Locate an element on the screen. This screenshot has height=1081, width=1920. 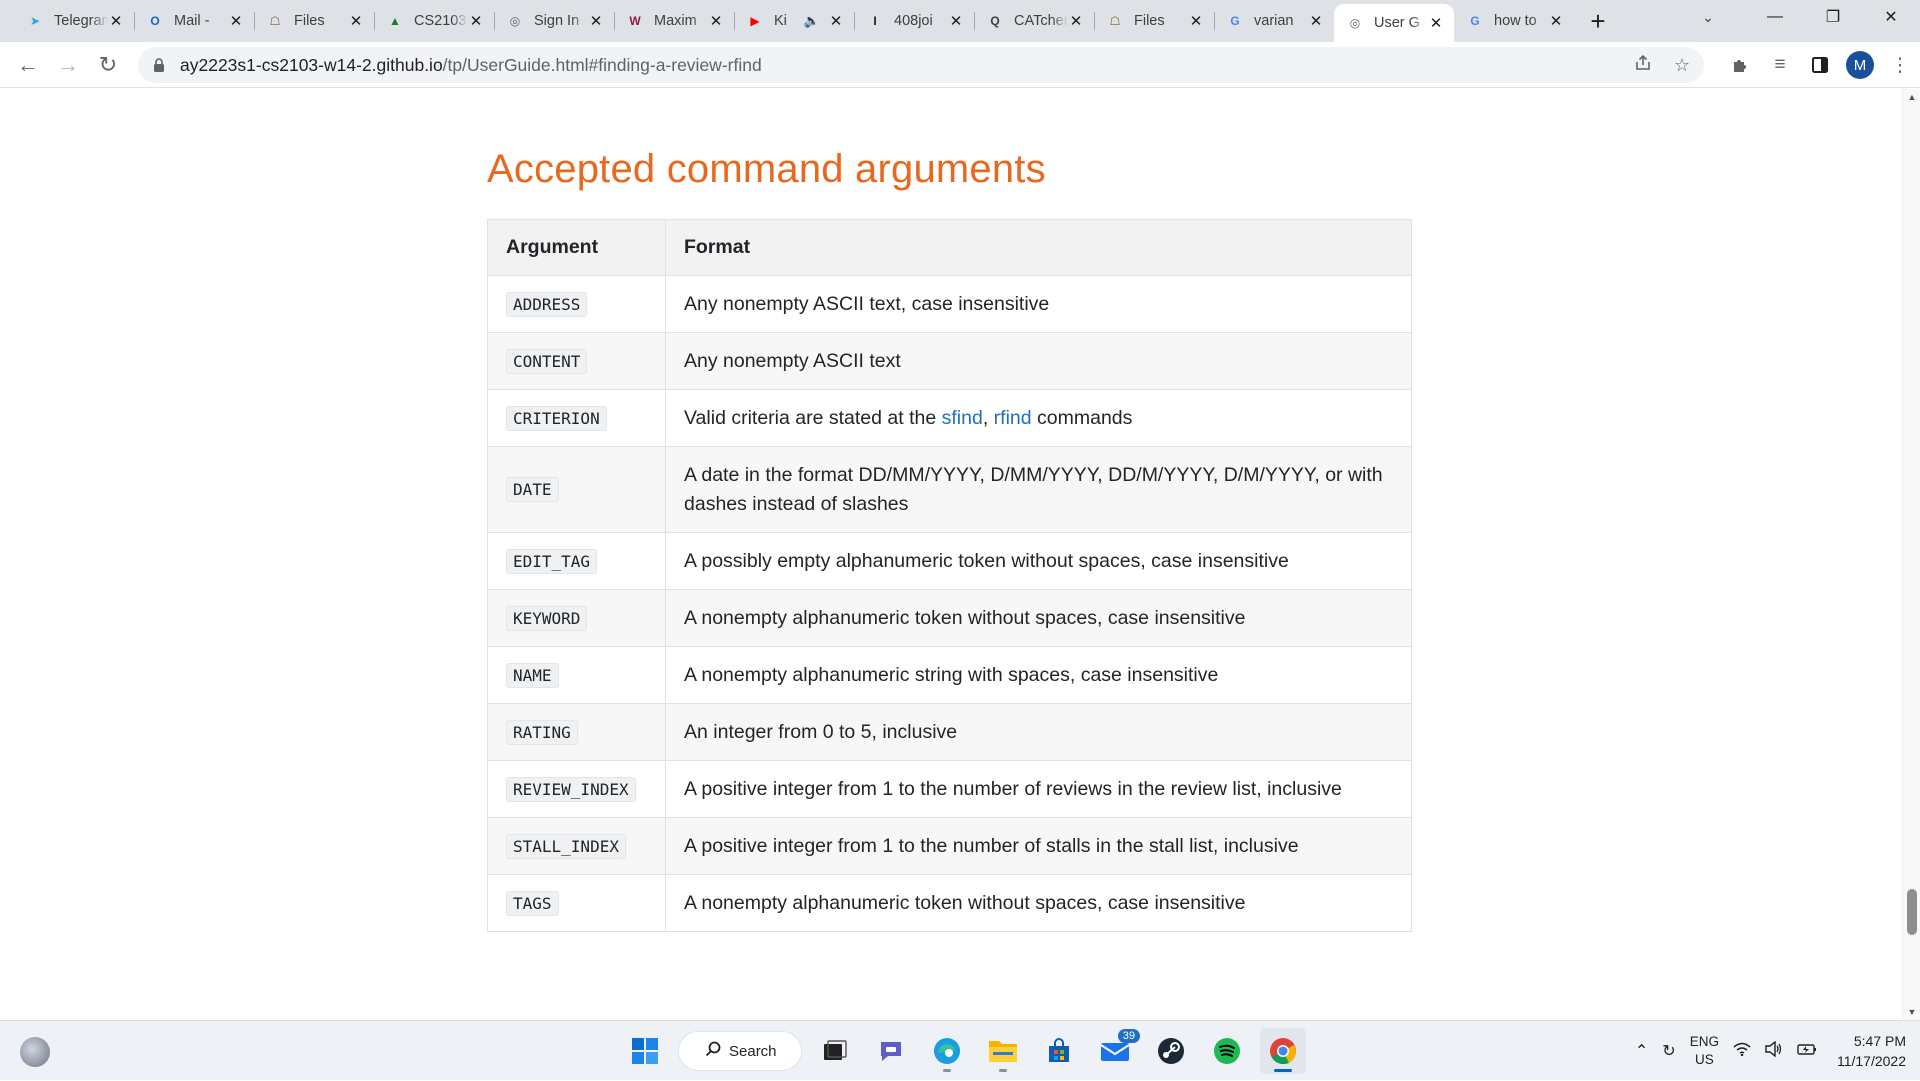
steam-icon is located at coordinates (1171, 1051).